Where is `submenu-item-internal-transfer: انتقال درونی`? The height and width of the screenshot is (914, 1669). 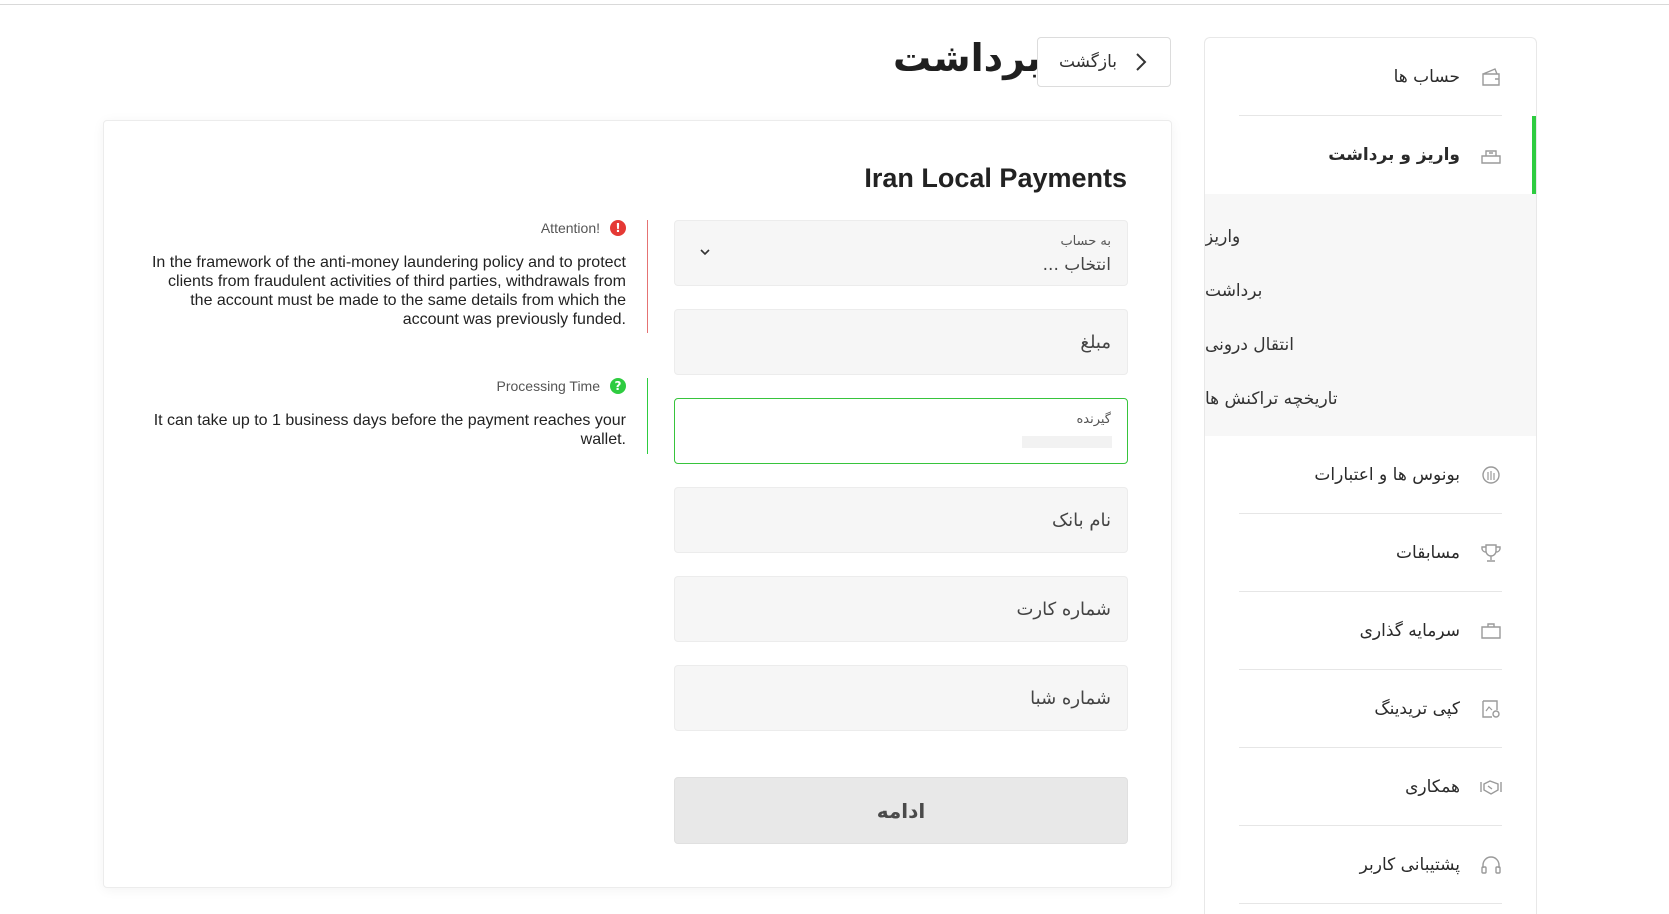 submenu-item-internal-transfer: انتقال درونی is located at coordinates (1370, 345).